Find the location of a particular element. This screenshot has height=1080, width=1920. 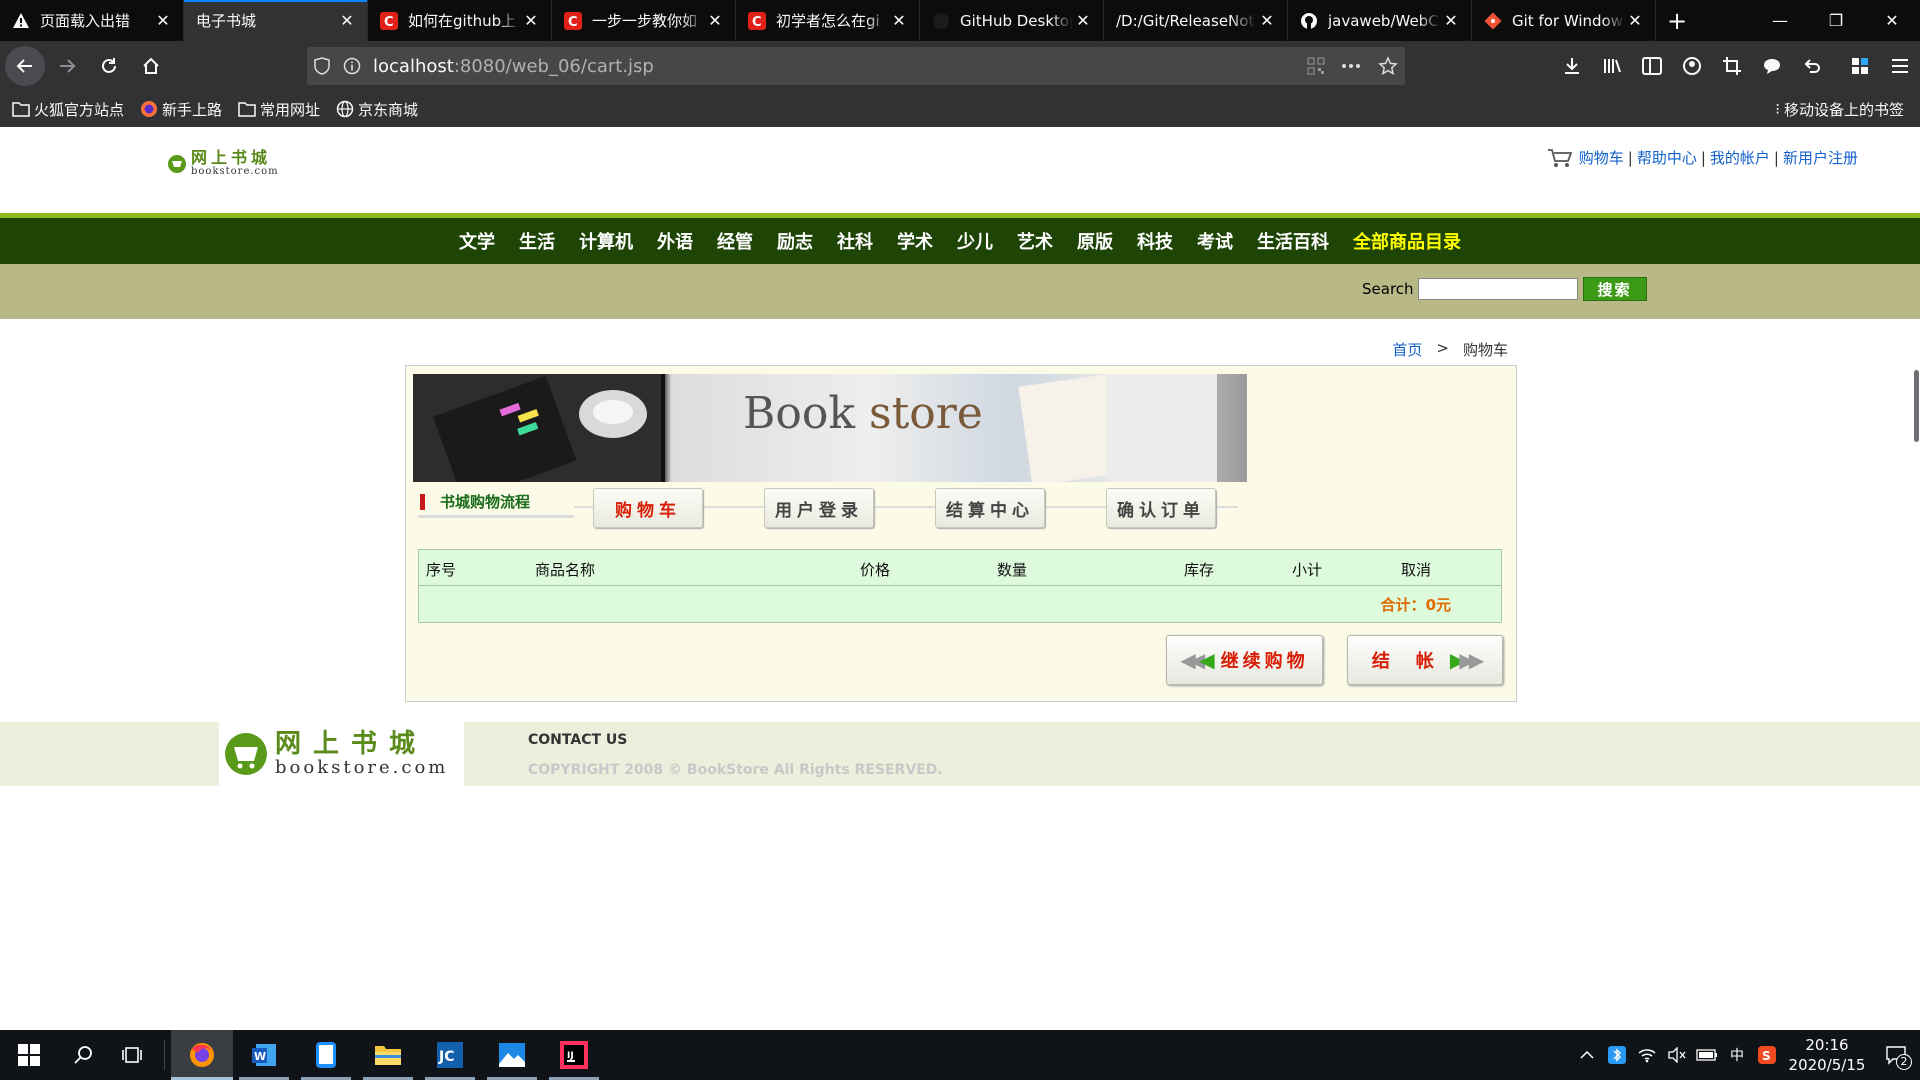

sidebar-icon is located at coordinates (1652, 66).